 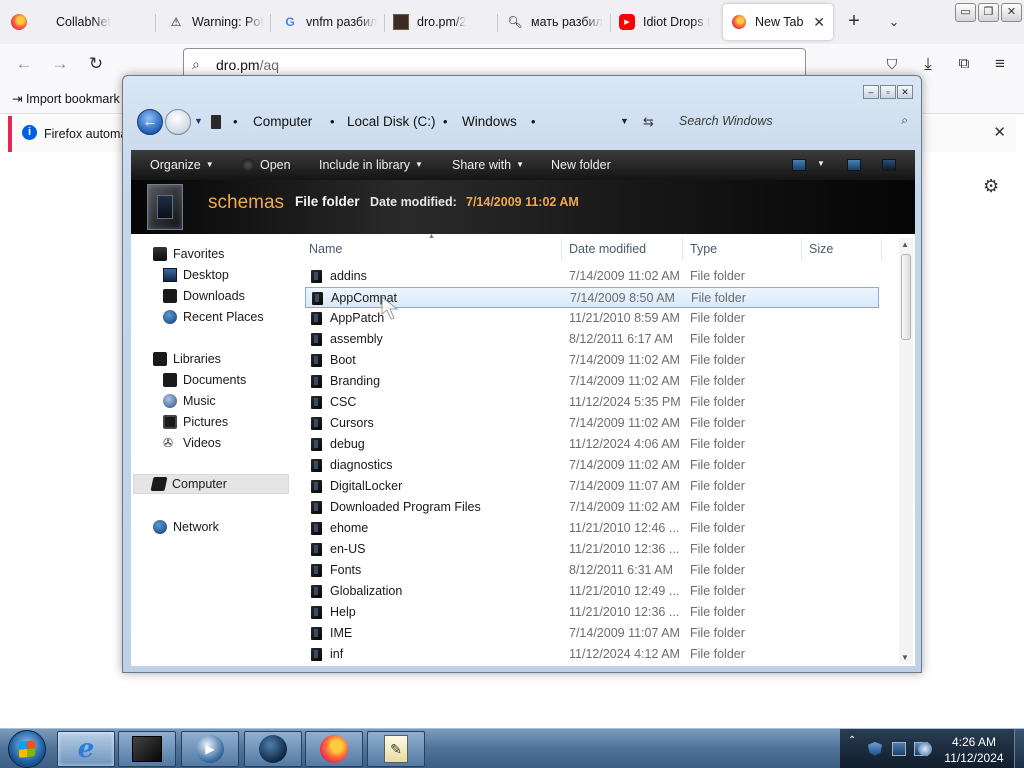 What do you see at coordinates (592, 570) in the screenshot?
I see `file-row: Fonts 8/12/2011 6:31 AM File folder` at bounding box center [592, 570].